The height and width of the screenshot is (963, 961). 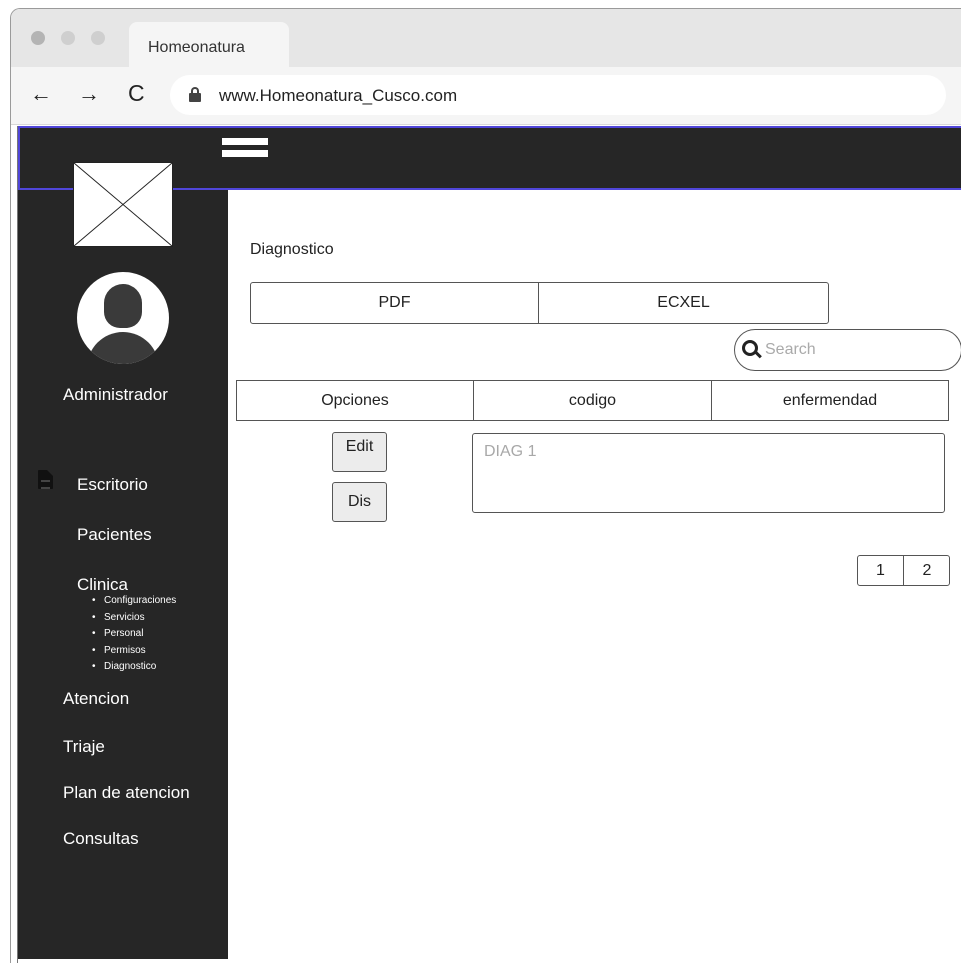 I want to click on url-field: www.Homeonatura_Cusco.com, so click(x=558, y=95).